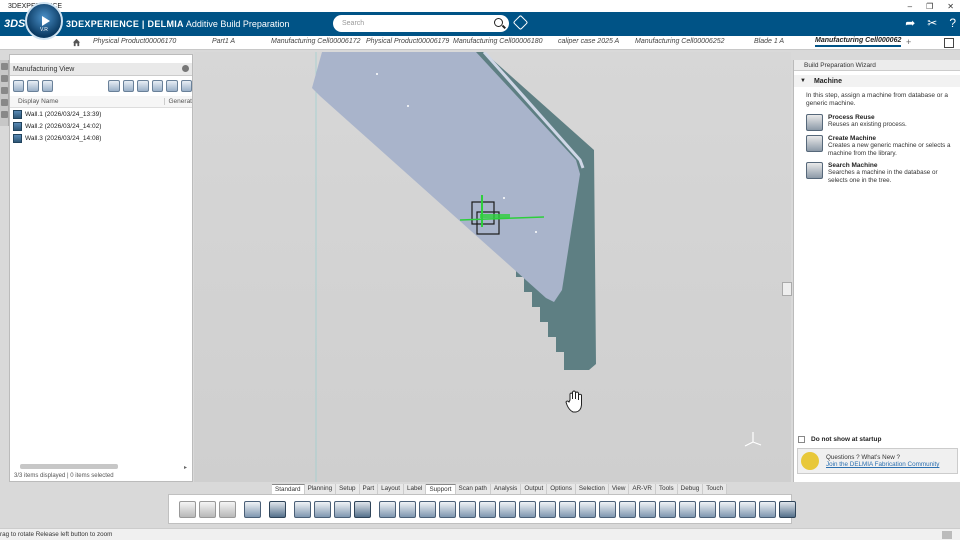  I want to click on support-thickness-icon, so click(747, 509).